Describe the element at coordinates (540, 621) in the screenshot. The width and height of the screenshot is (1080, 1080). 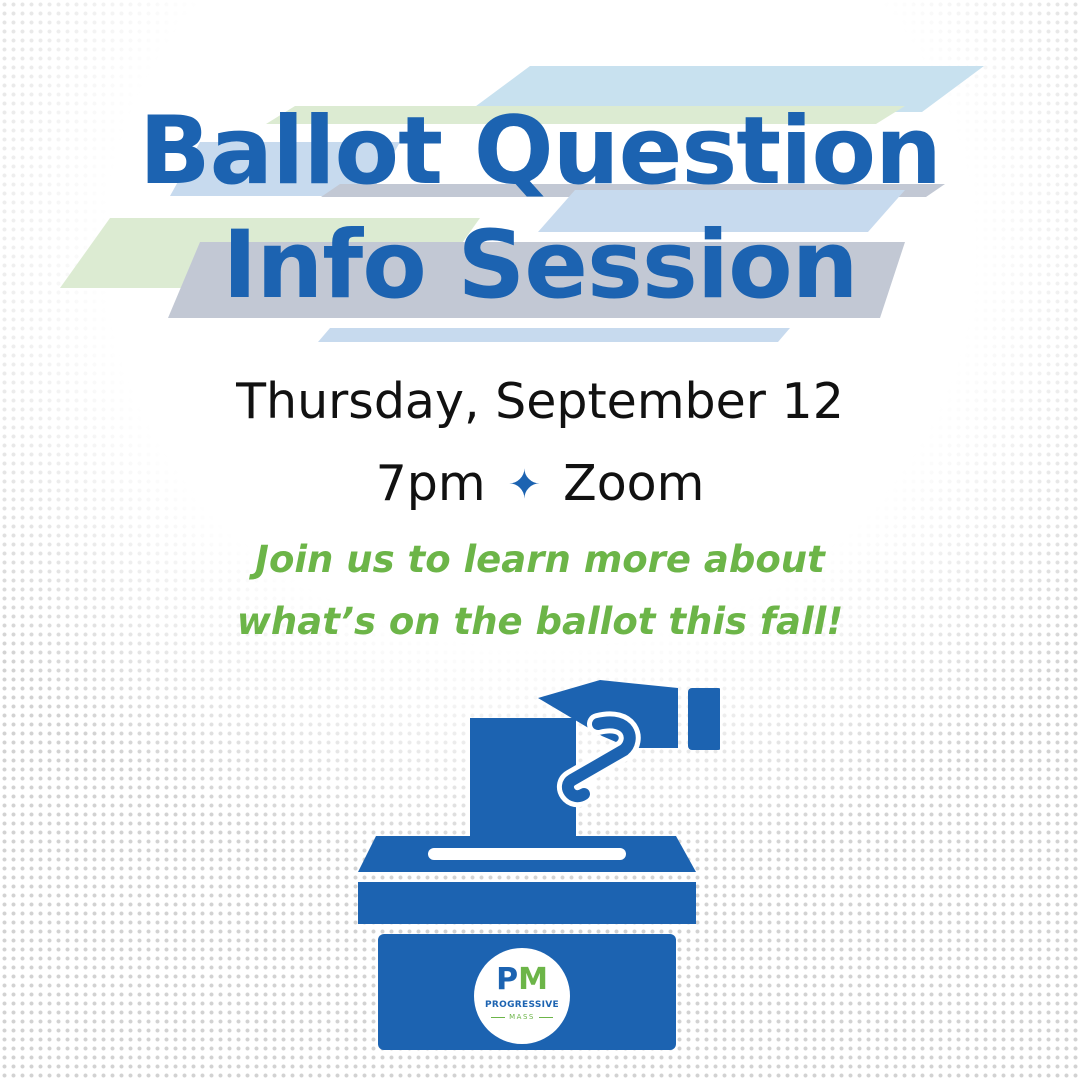
I see `tagline-line-2: what’s on the ballot this fall!` at that location.